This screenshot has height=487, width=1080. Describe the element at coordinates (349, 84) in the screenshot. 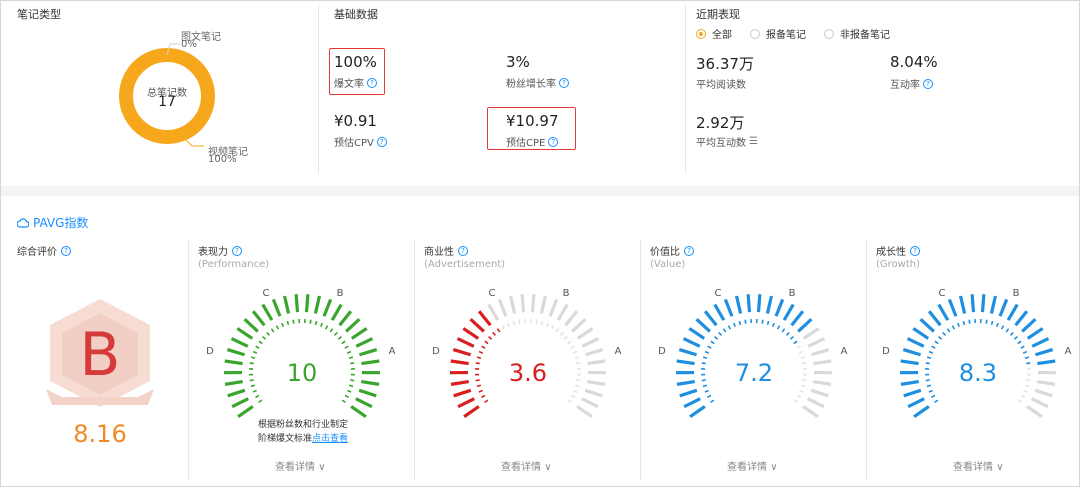

I see `burst-rate-label-text: 爆文率` at that location.